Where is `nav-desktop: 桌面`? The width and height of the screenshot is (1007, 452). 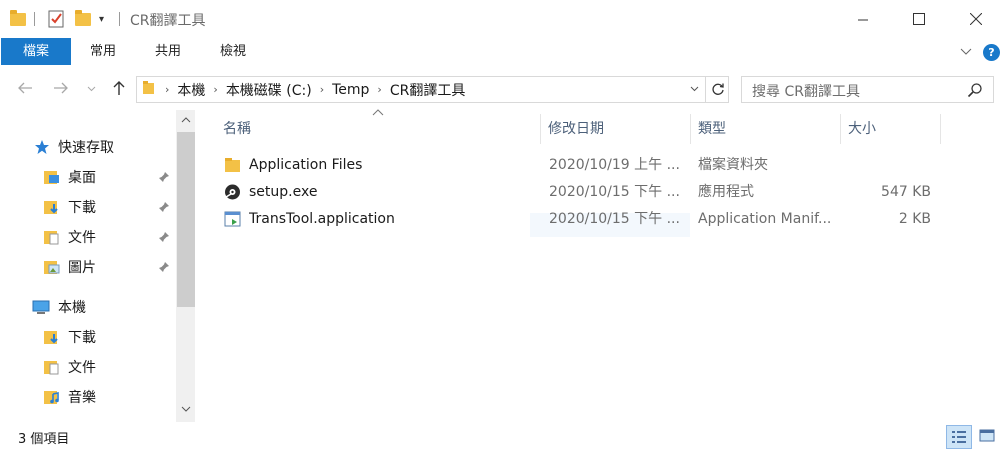
nav-desktop: 桌面 is located at coordinates (70, 177).